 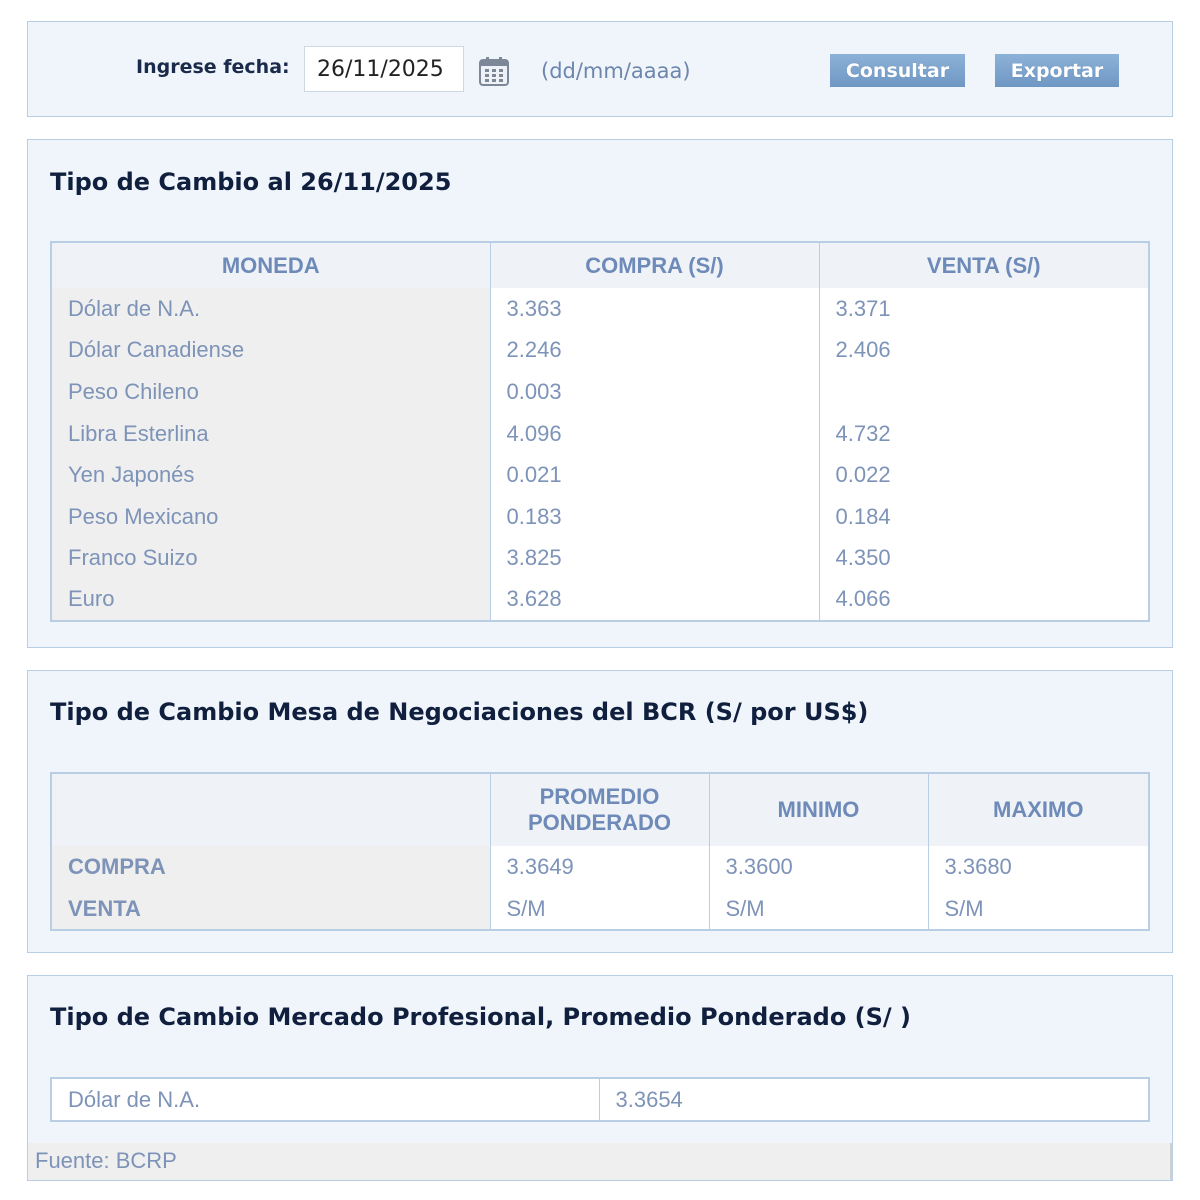 I want to click on compra-value: 4.096, so click(x=655, y=433).